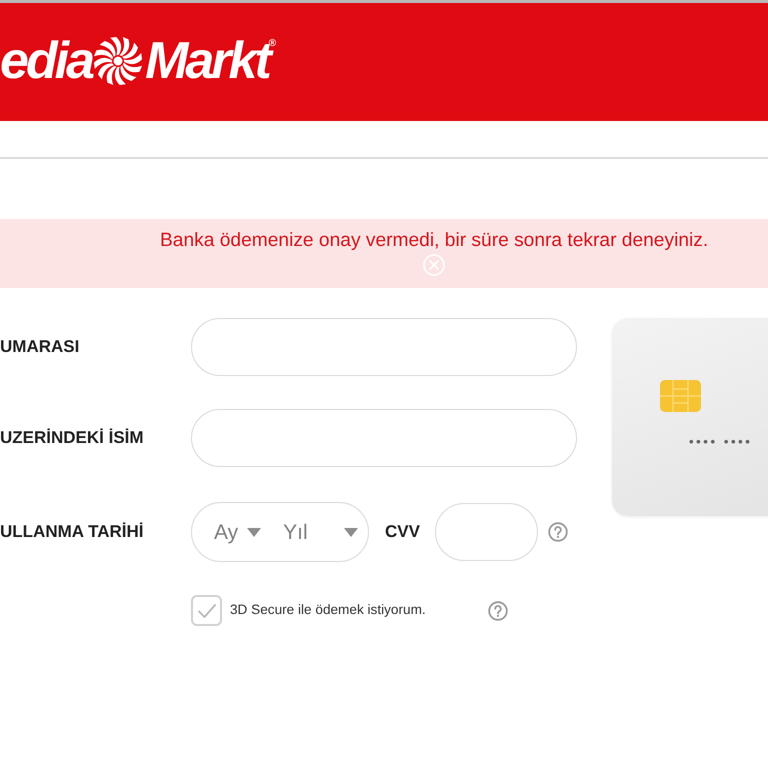  Describe the element at coordinates (238, 532) in the screenshot. I see `month-select: Ay` at that location.